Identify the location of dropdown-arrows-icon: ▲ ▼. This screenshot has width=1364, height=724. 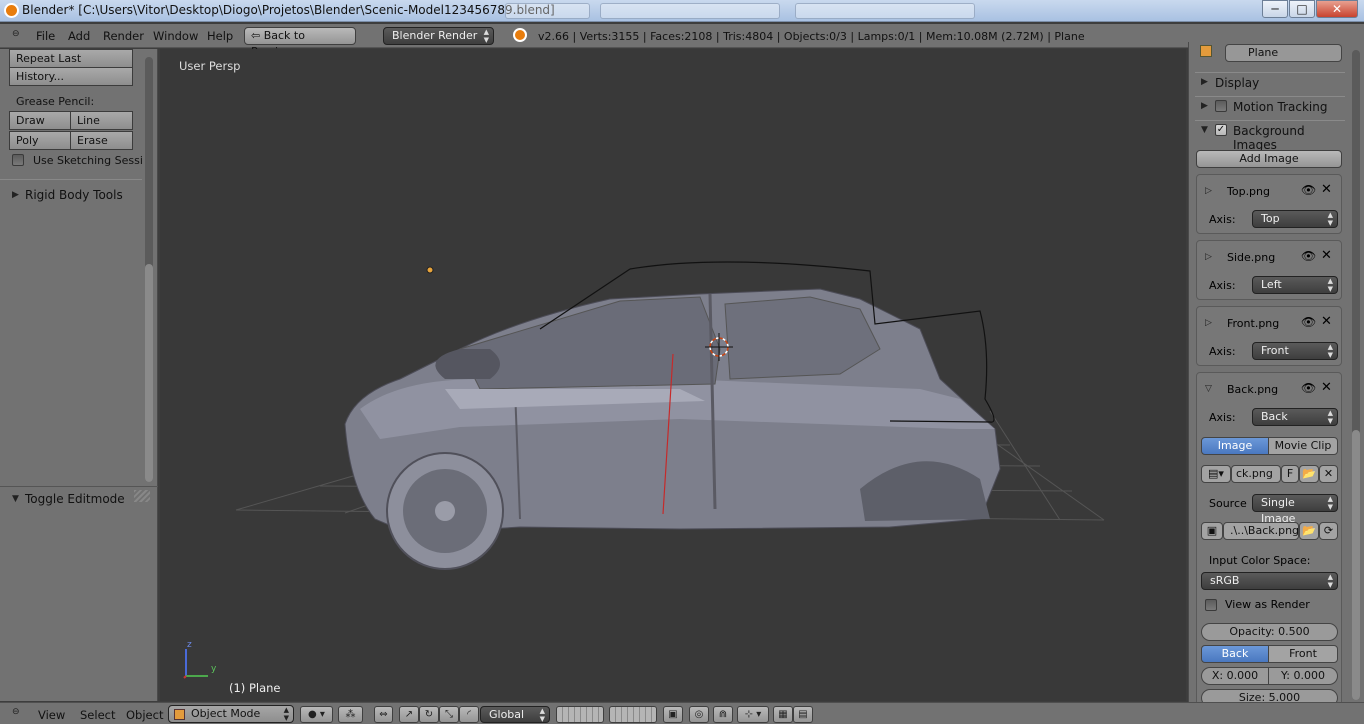
(286, 714).